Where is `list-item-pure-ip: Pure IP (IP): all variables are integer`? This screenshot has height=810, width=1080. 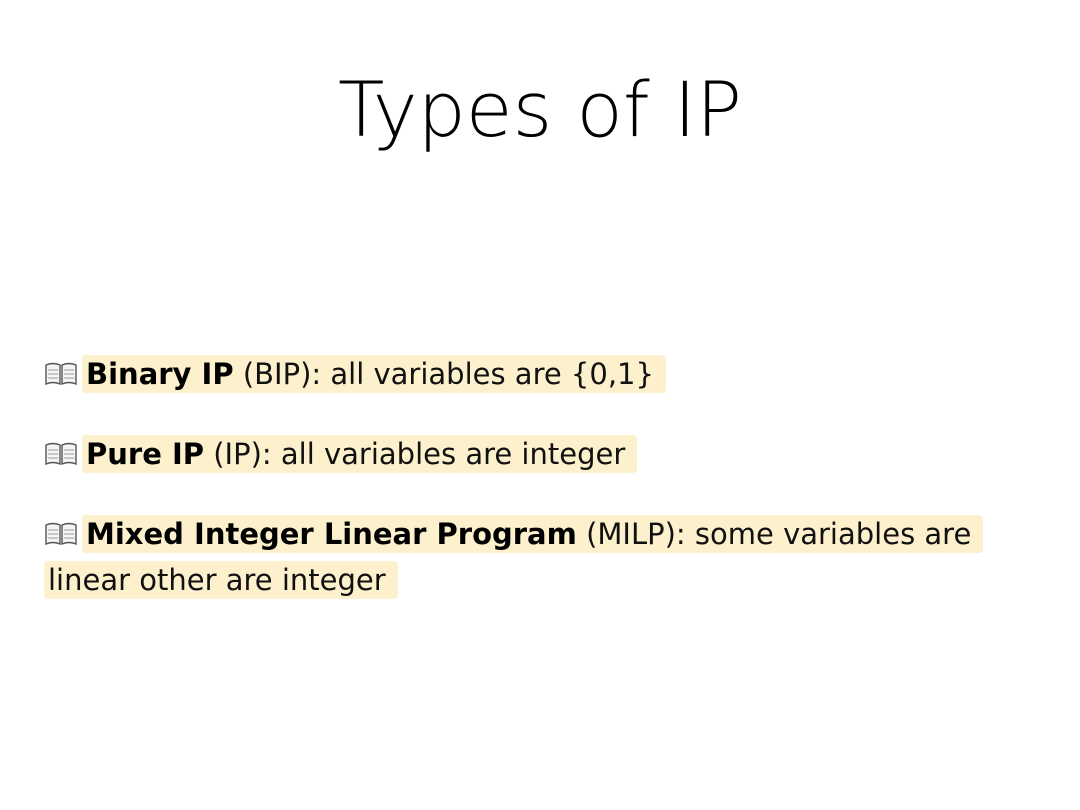
list-item-pure-ip: Pure IP (IP): all variables are integer is located at coordinates (341, 454).